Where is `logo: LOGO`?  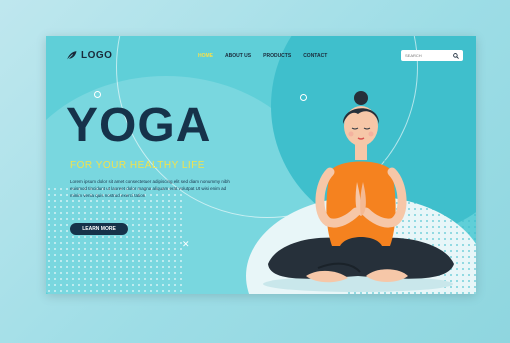
logo: LOGO is located at coordinates (89, 55).